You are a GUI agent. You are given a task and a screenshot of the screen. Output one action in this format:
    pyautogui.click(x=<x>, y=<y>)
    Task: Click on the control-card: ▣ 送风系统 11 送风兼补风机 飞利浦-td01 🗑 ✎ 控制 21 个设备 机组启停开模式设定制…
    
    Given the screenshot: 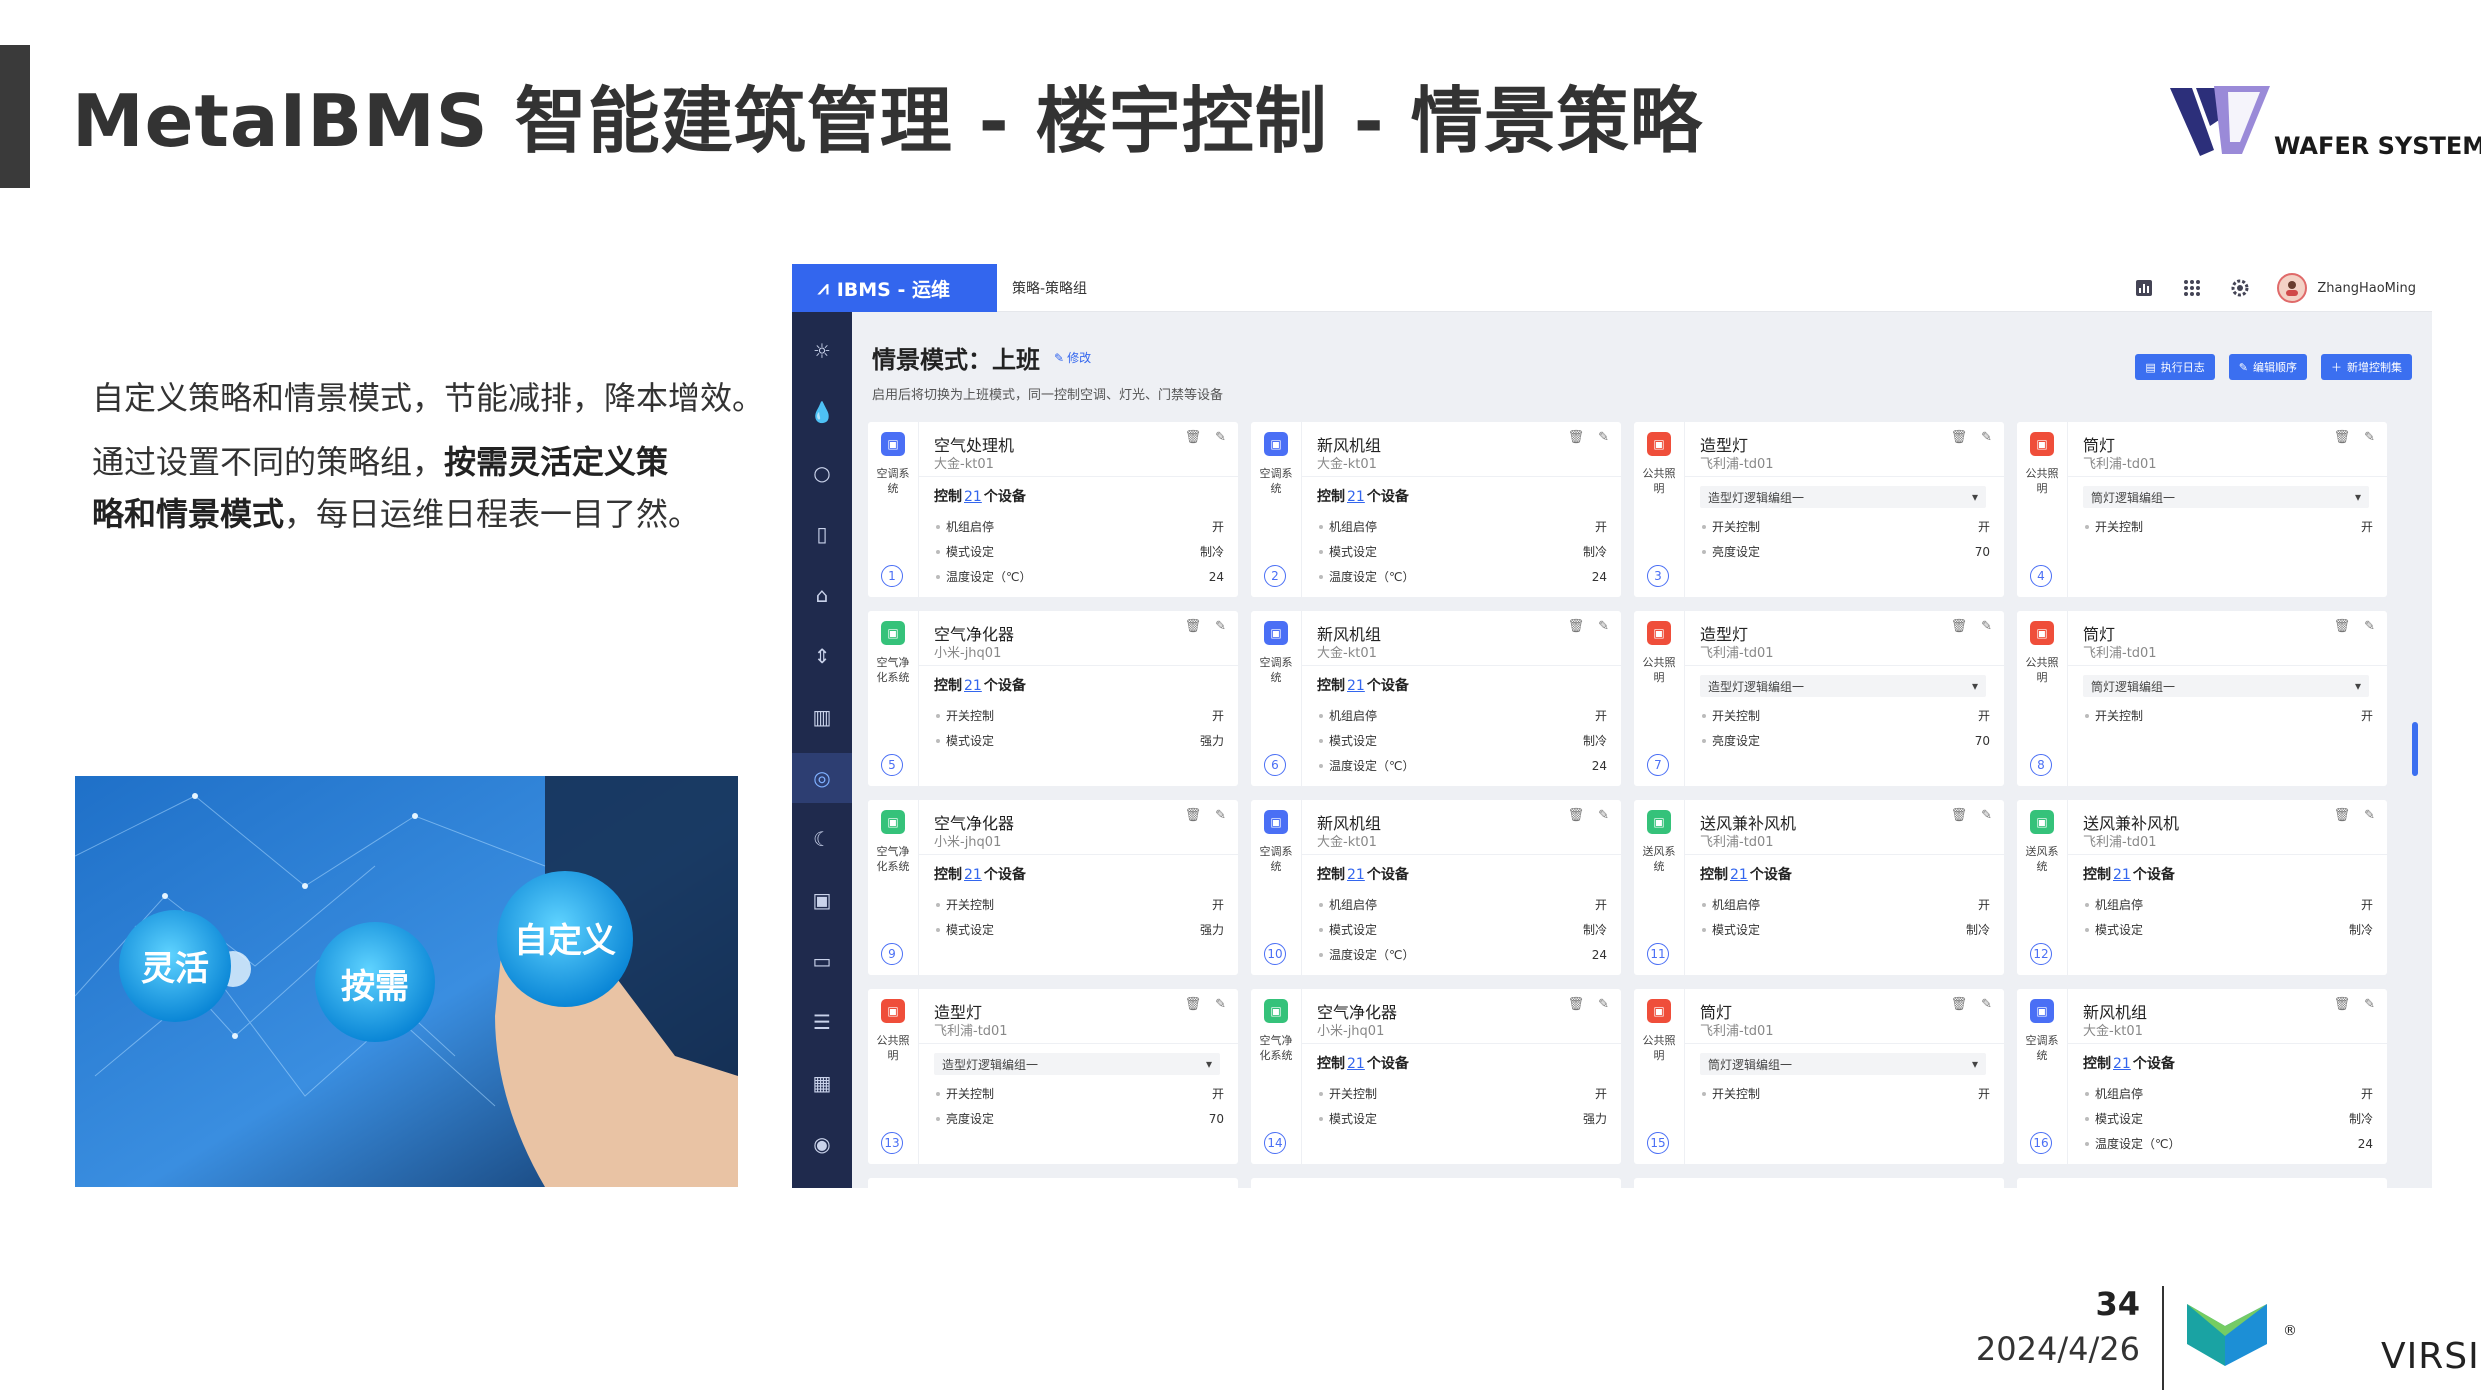 What is the action you would take?
    pyautogui.click(x=1819, y=887)
    